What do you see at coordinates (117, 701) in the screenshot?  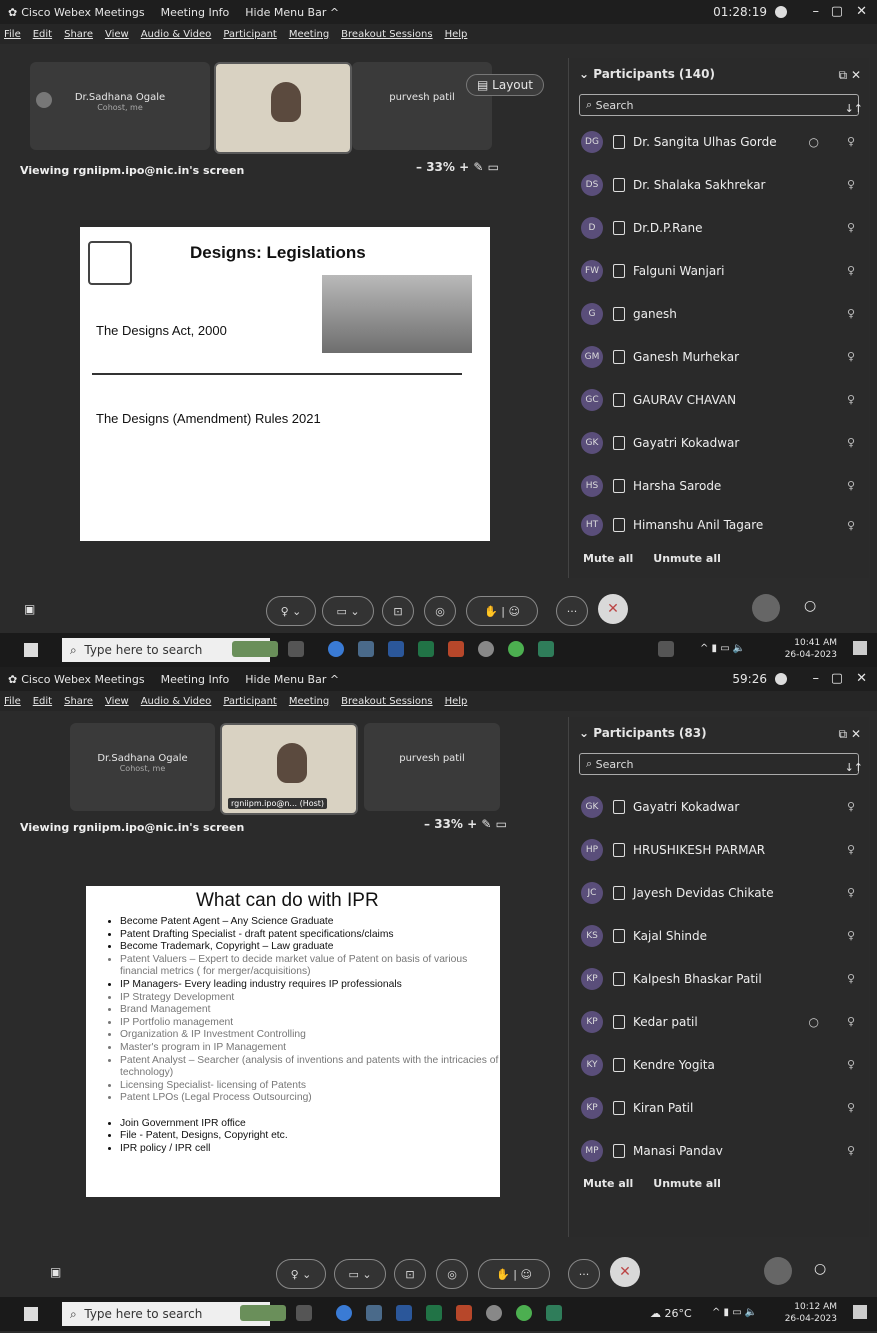 I see `menu-view: View` at bounding box center [117, 701].